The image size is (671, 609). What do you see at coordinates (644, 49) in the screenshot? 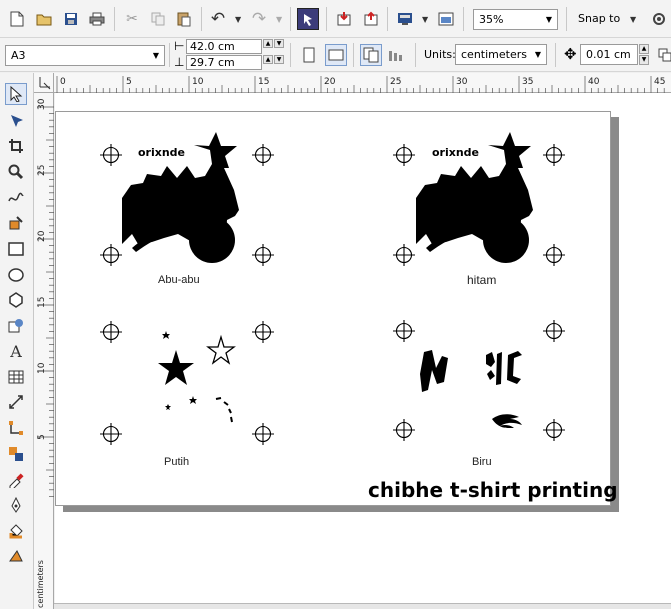
I see `nudge-spin-up-icon: ▲` at bounding box center [644, 49].